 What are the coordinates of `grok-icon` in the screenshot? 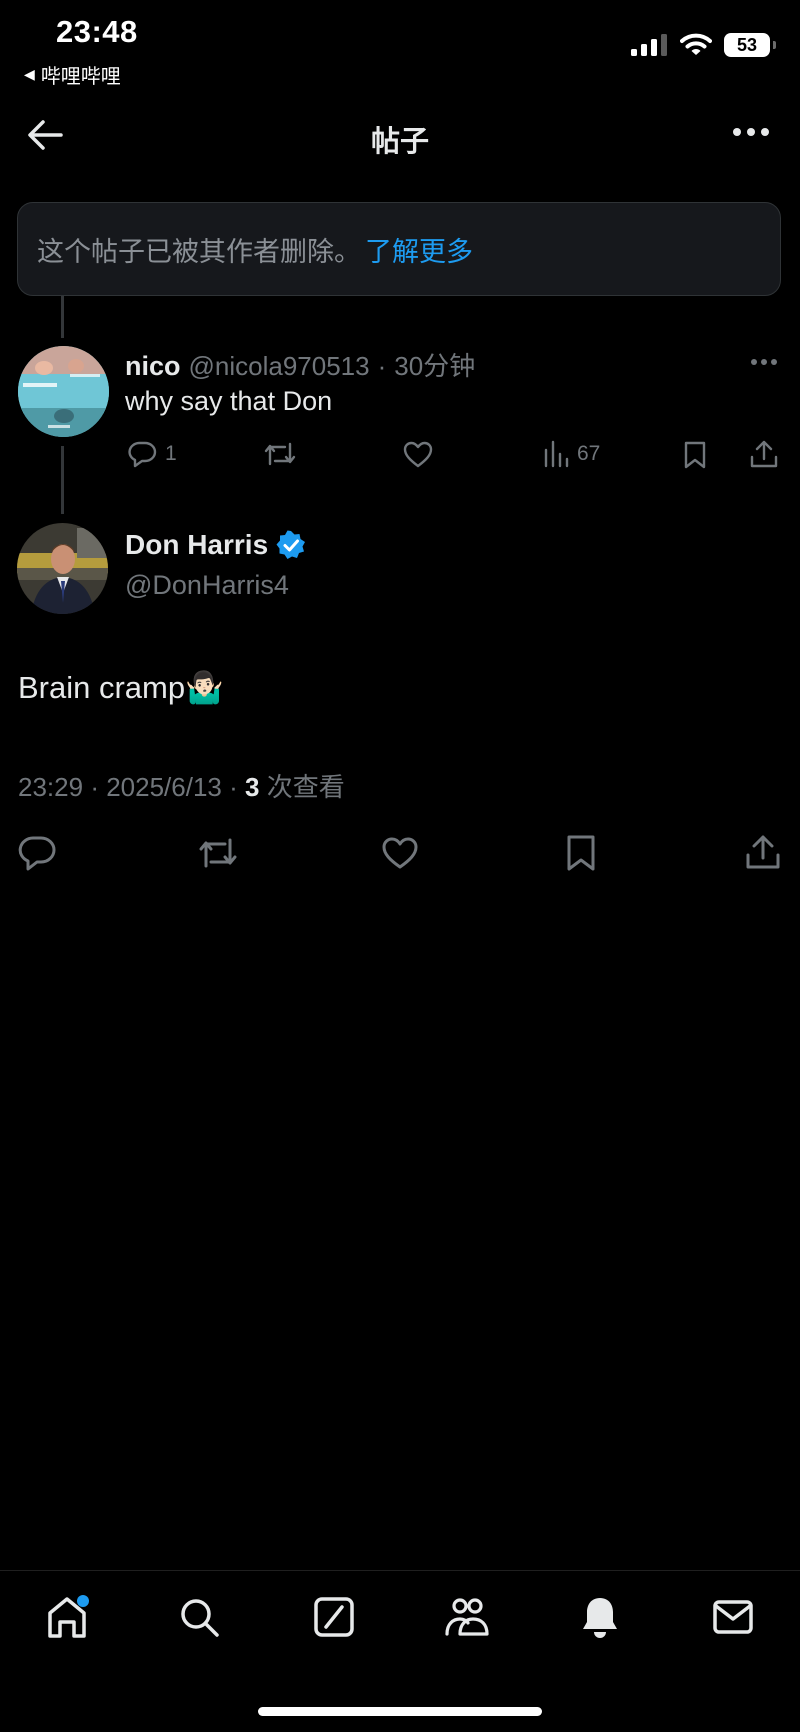 It's located at (334, 1617).